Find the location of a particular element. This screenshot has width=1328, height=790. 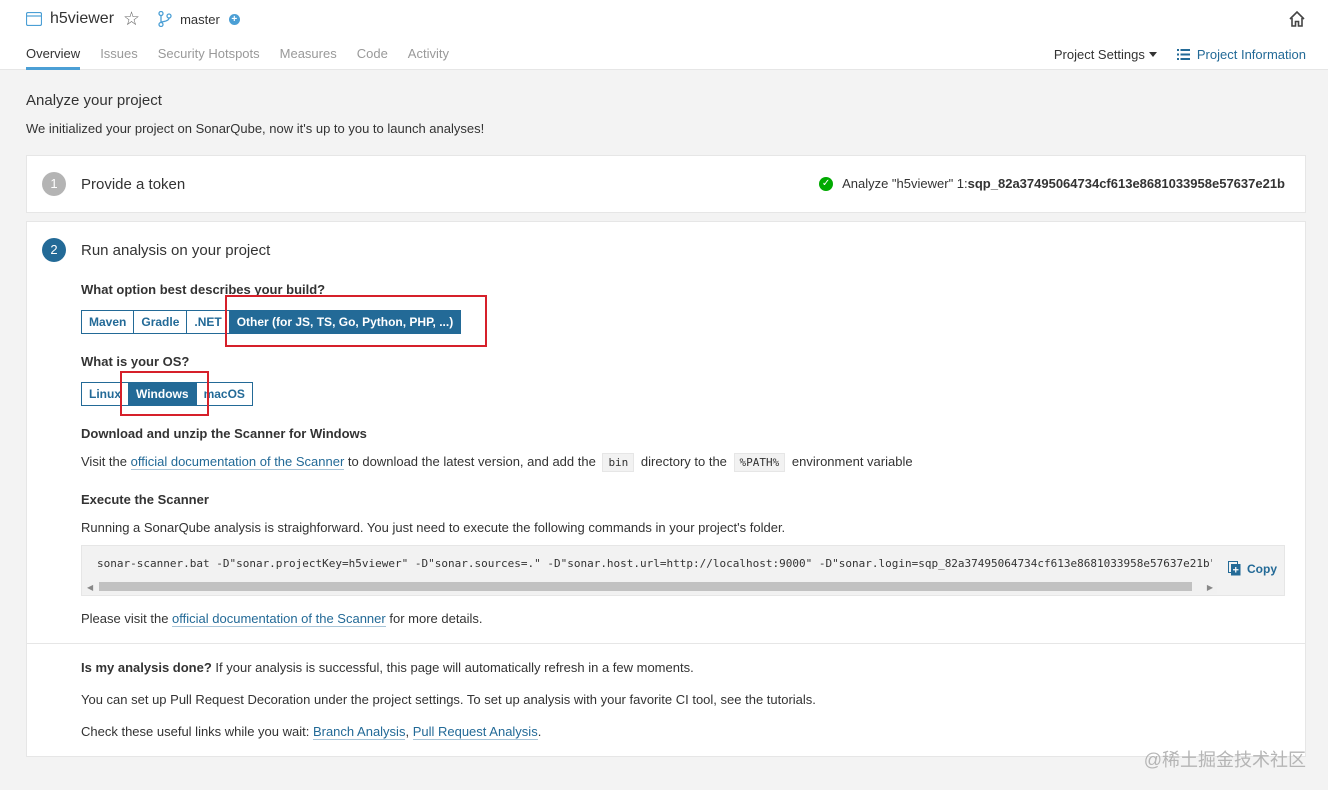

scroll-left-icon: ◀ is located at coordinates (90, 587).